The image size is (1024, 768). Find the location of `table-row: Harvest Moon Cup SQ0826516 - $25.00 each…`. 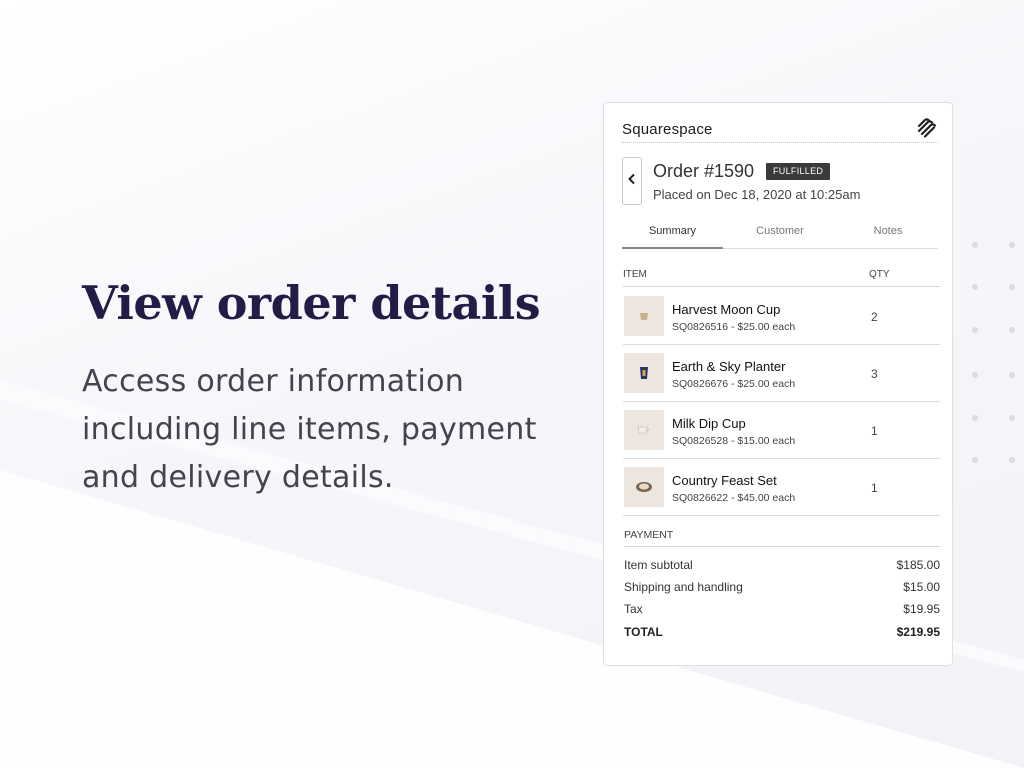

table-row: Harvest Moon Cup SQ0826516 - $25.00 each… is located at coordinates (781, 316).